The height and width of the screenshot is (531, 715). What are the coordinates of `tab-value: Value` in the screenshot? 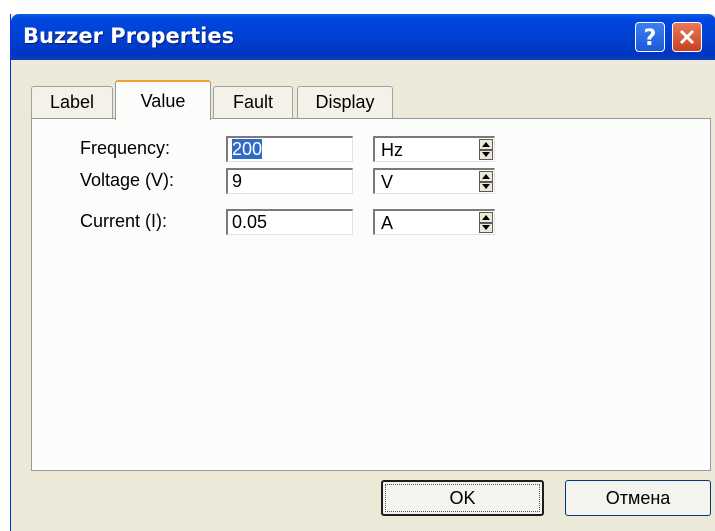 It's located at (163, 100).